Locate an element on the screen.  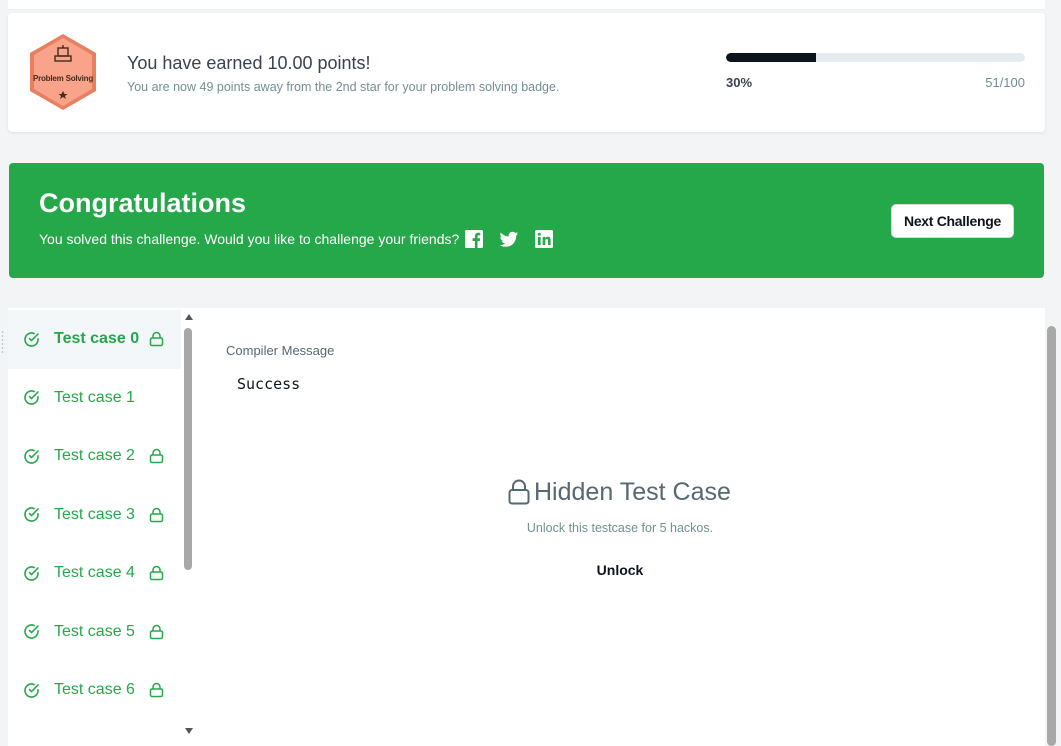
scroll-down-arrow-icon is located at coordinates (189, 731).